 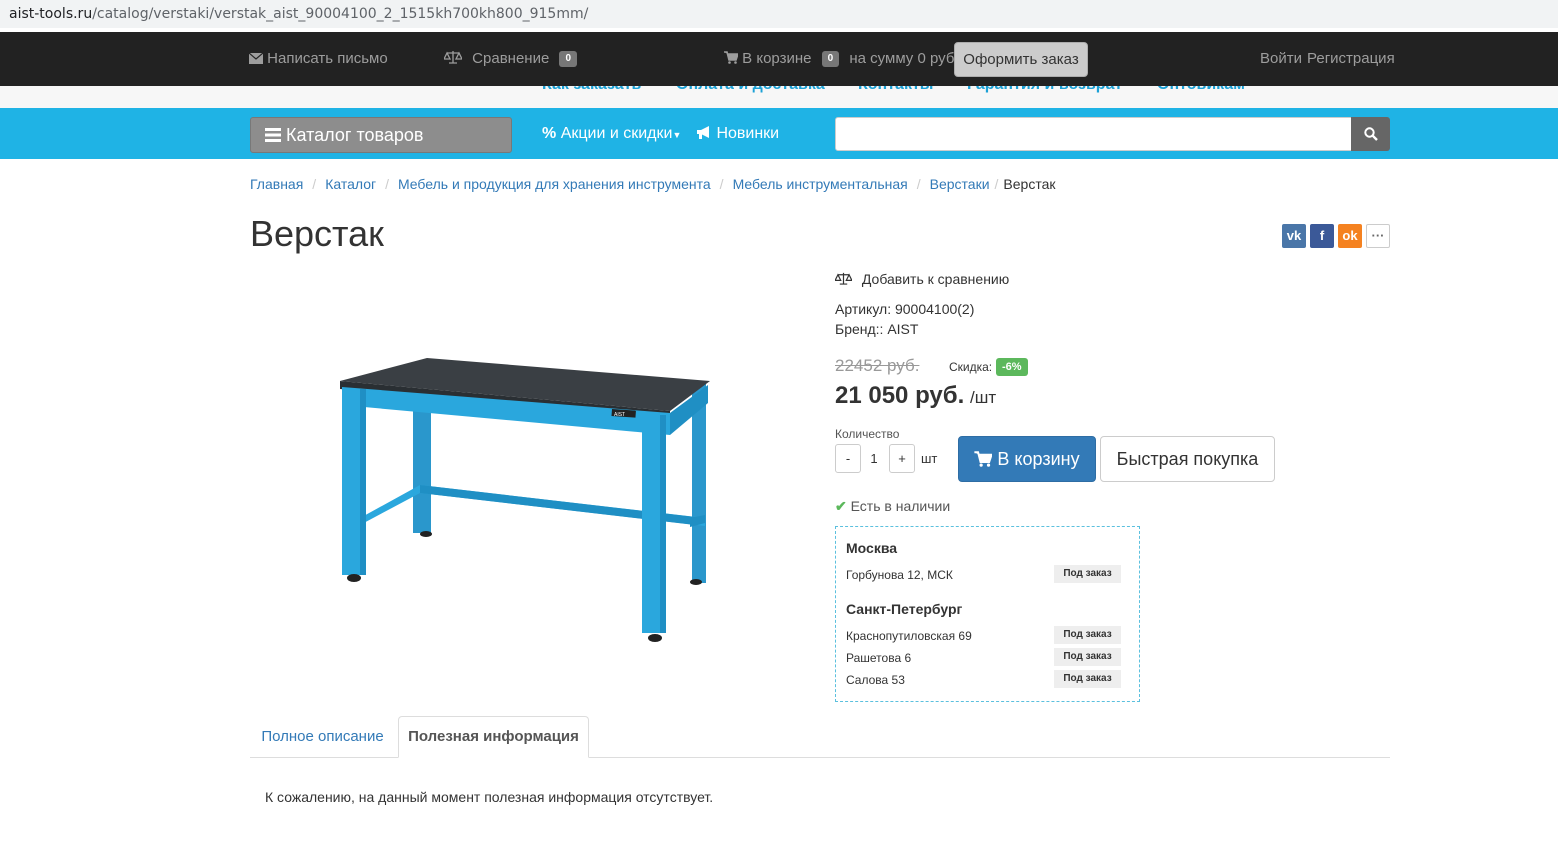 What do you see at coordinates (872, 548) in the screenshot?
I see `store-city: Москва` at bounding box center [872, 548].